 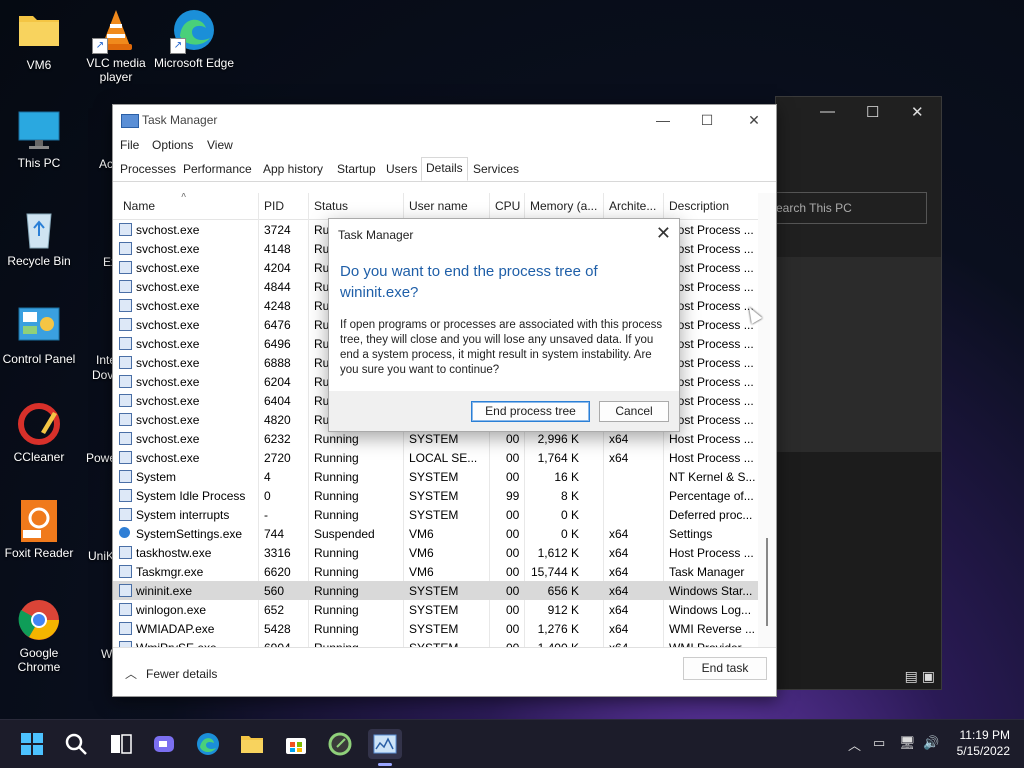 What do you see at coordinates (274, 206) in the screenshot?
I see `column-header-pid: PID` at bounding box center [274, 206].